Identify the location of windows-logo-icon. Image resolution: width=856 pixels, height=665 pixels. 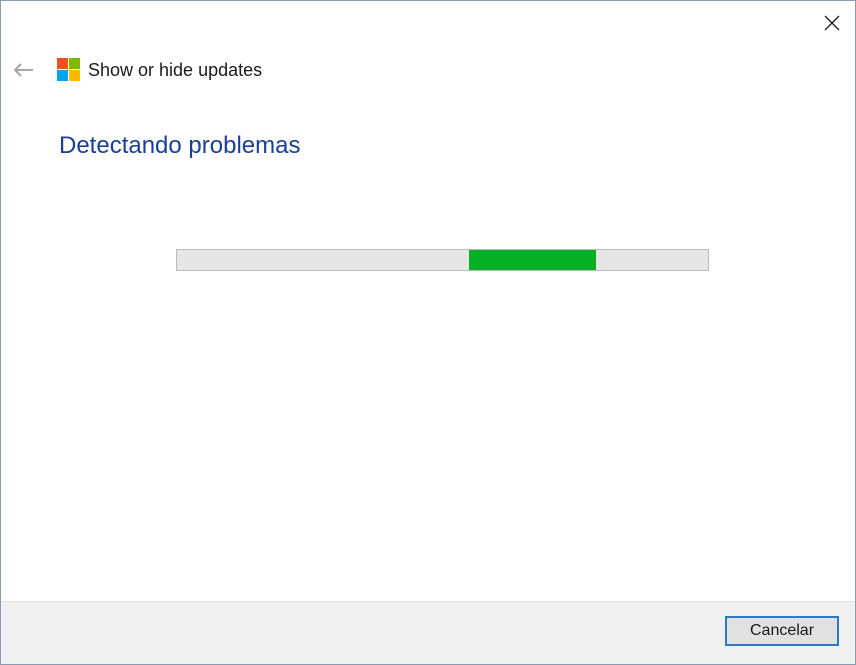
(68, 69).